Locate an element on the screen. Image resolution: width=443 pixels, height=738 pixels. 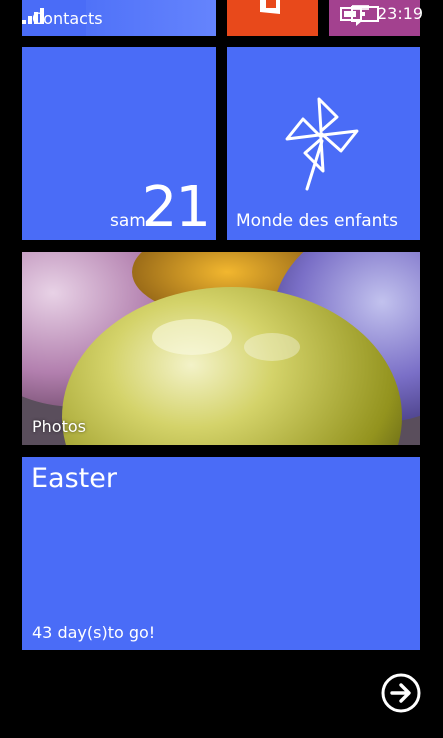
contacts-tile: Contacts is located at coordinates (119, 18).